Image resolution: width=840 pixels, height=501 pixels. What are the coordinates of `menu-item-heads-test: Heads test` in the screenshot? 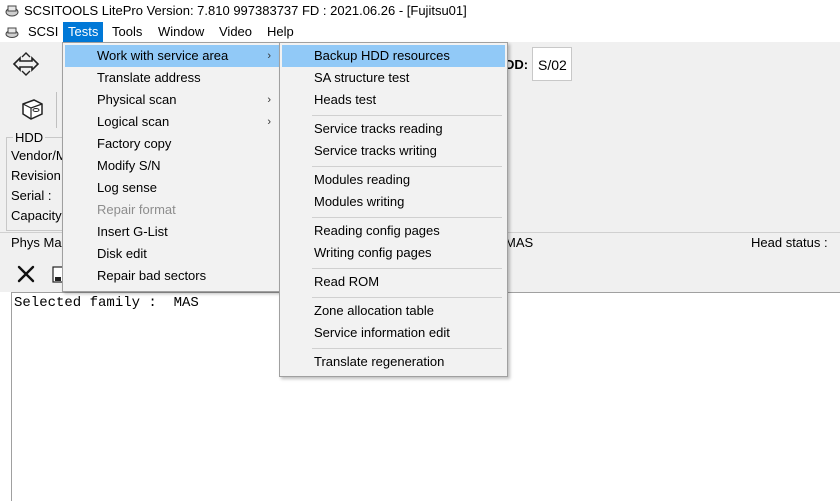 It's located at (393, 100).